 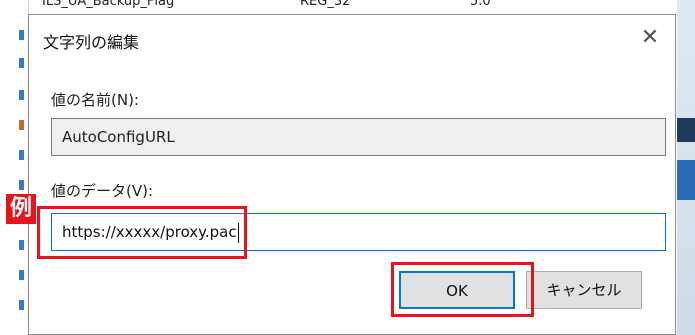 What do you see at coordinates (462, 289) in the screenshot?
I see `ok-button-highlight` at bounding box center [462, 289].